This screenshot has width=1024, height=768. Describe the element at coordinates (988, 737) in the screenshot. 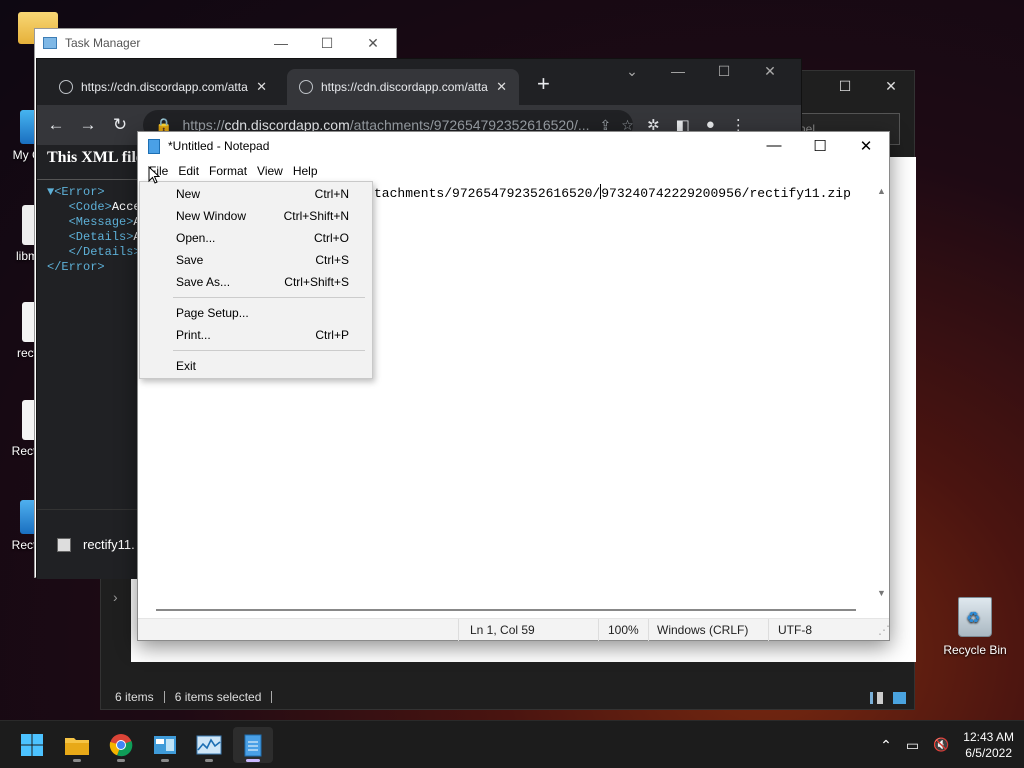

I see `clock-time: 12:43 AM` at that location.